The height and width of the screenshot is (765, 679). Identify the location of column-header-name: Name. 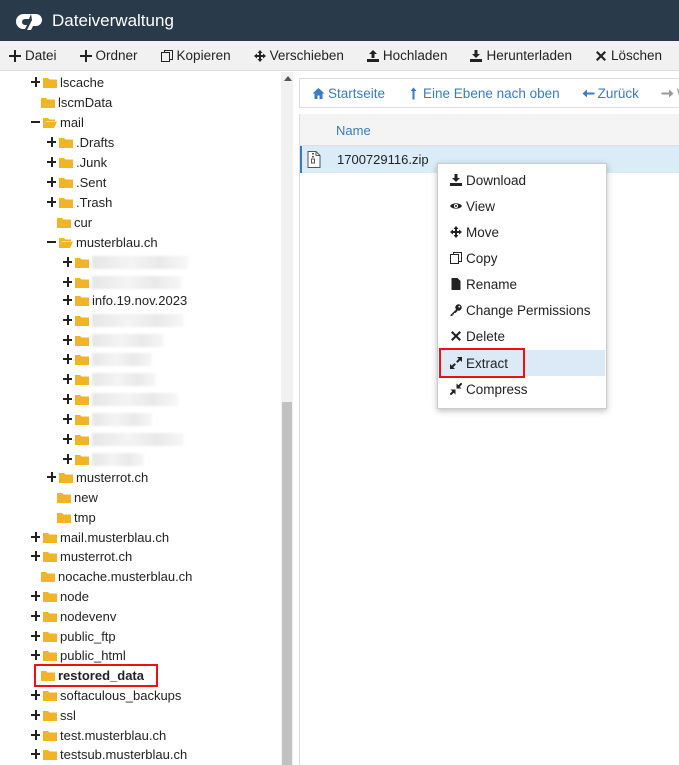
(353, 130).